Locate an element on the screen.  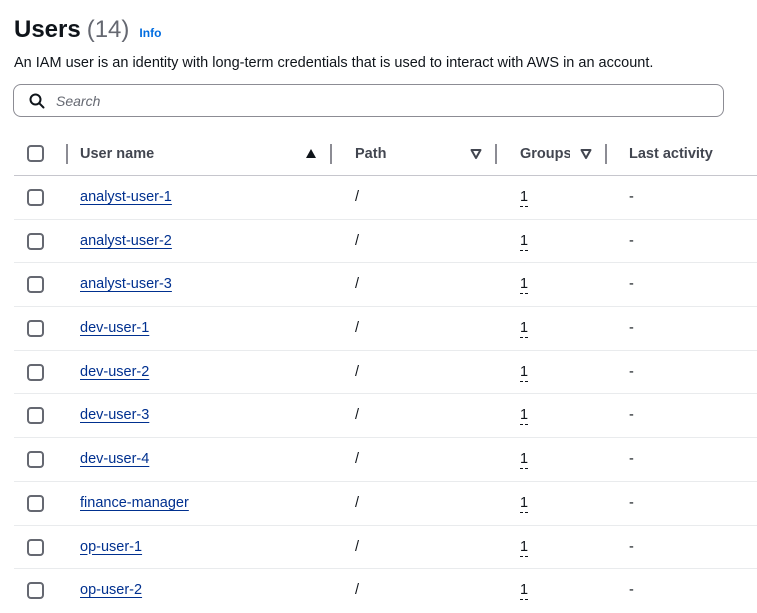
table-row: finance-manager / 1 - is located at coordinates (385, 504).